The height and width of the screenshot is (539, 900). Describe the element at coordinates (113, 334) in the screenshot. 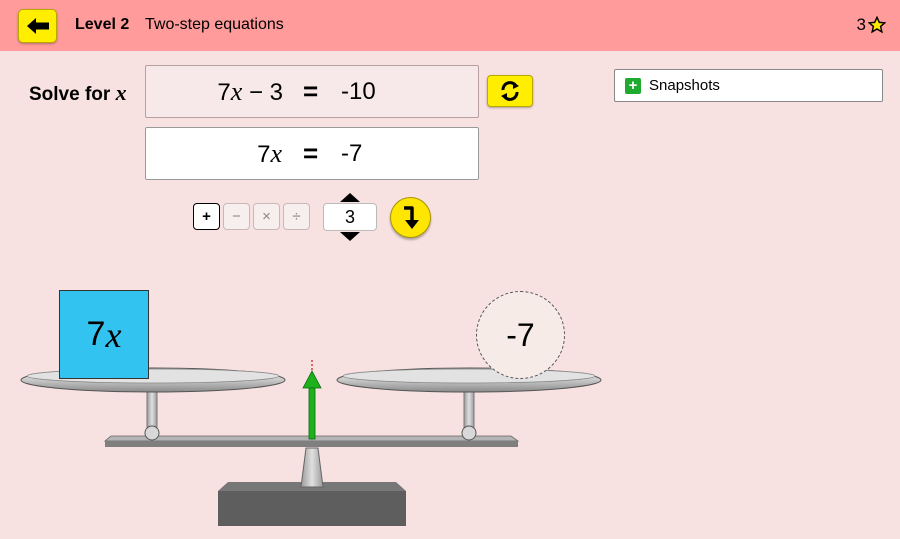

I see `block-var: x` at that location.